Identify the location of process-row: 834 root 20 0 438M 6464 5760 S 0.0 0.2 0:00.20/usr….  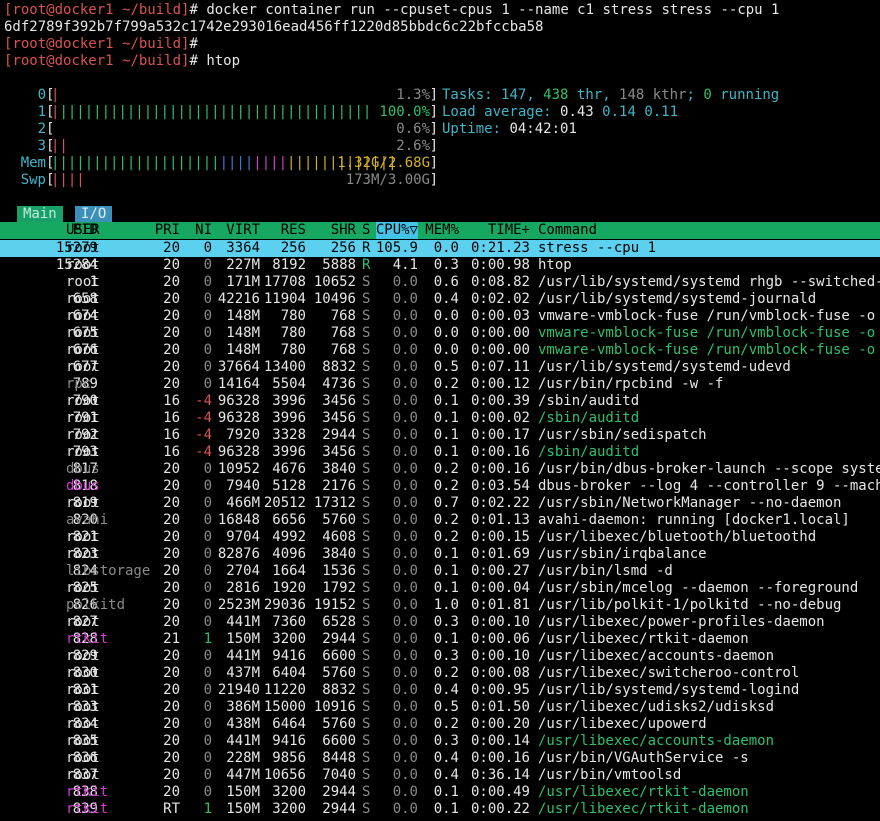
(440, 724).